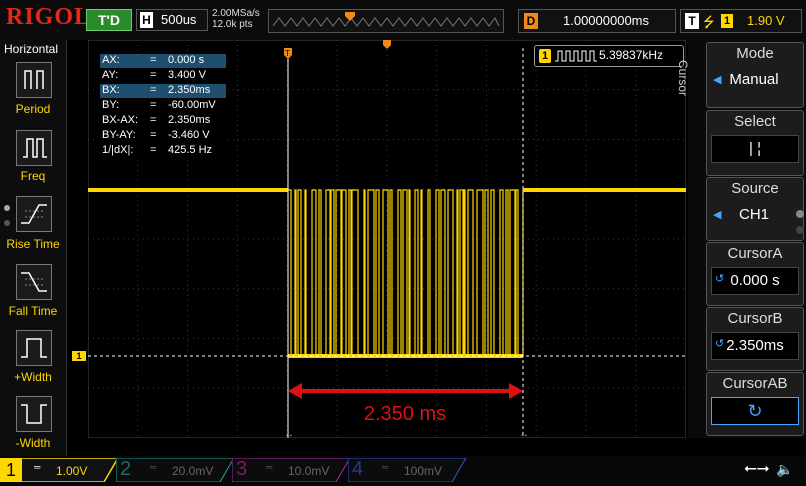 The height and width of the screenshot is (486, 806). What do you see at coordinates (190, 150) in the screenshot?
I see `readout-value: 425.5 Hz` at bounding box center [190, 150].